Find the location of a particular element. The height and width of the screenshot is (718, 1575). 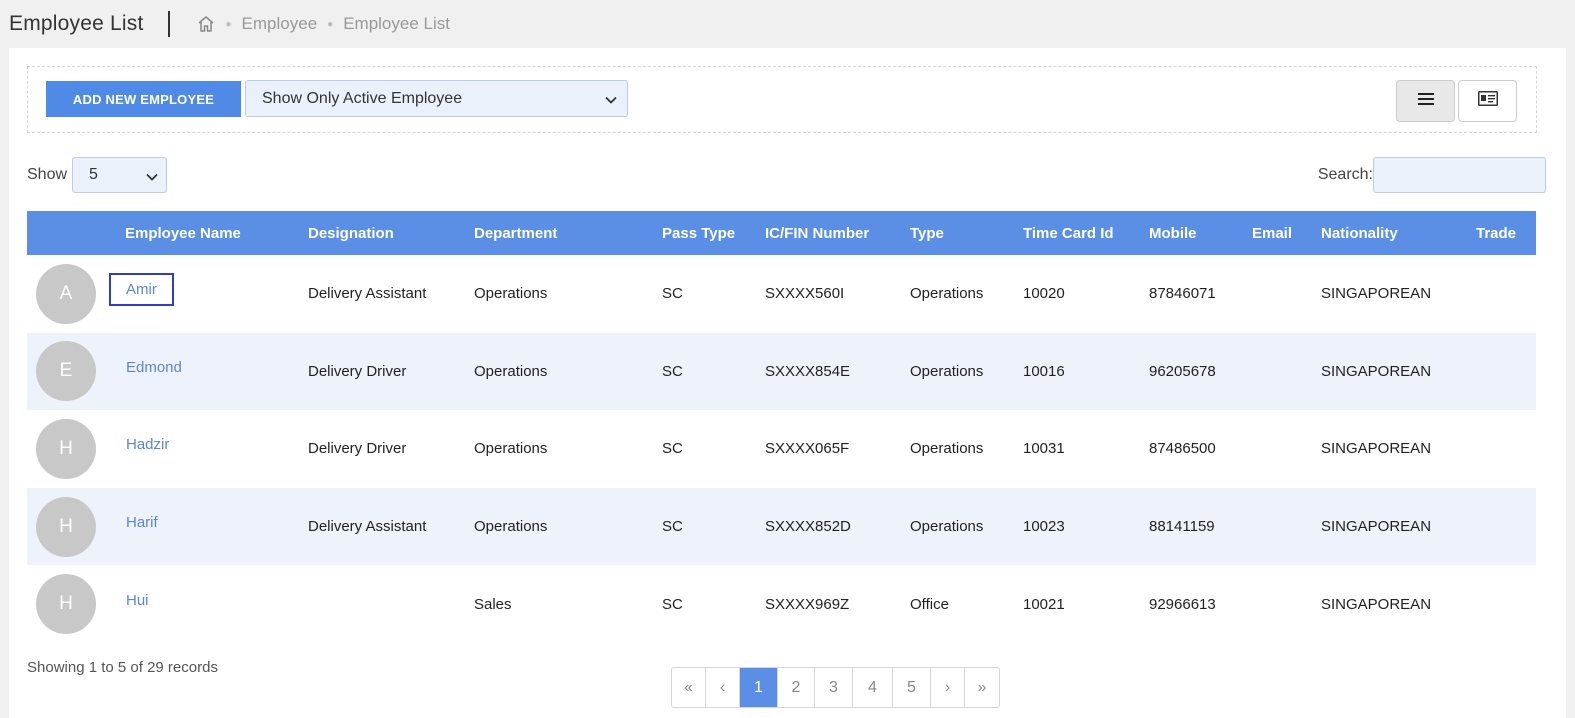

cell-time-card: 10031 is located at coordinates (1044, 449).